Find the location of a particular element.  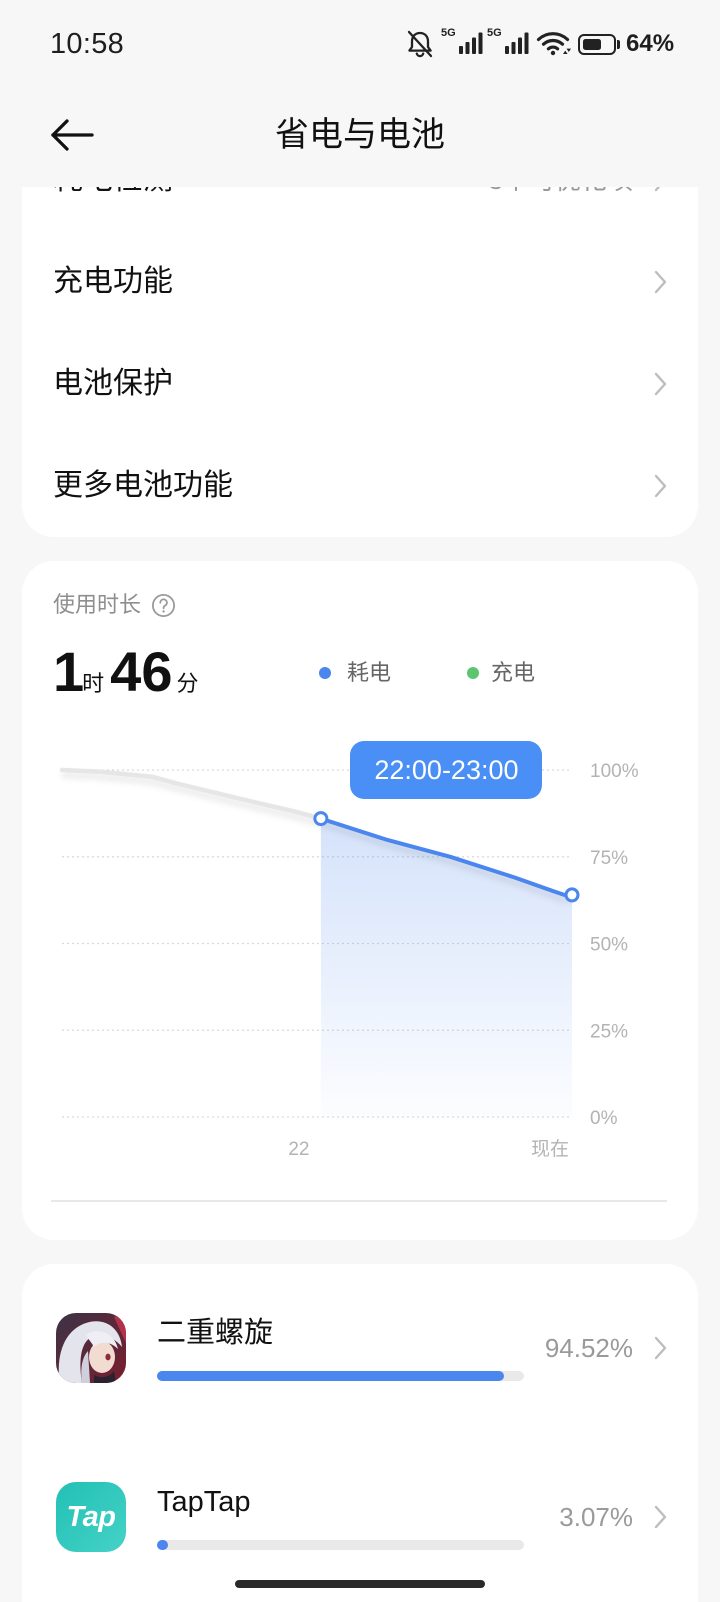

settings-item-more-battery: 更多电池功能 is located at coordinates (360, 486).